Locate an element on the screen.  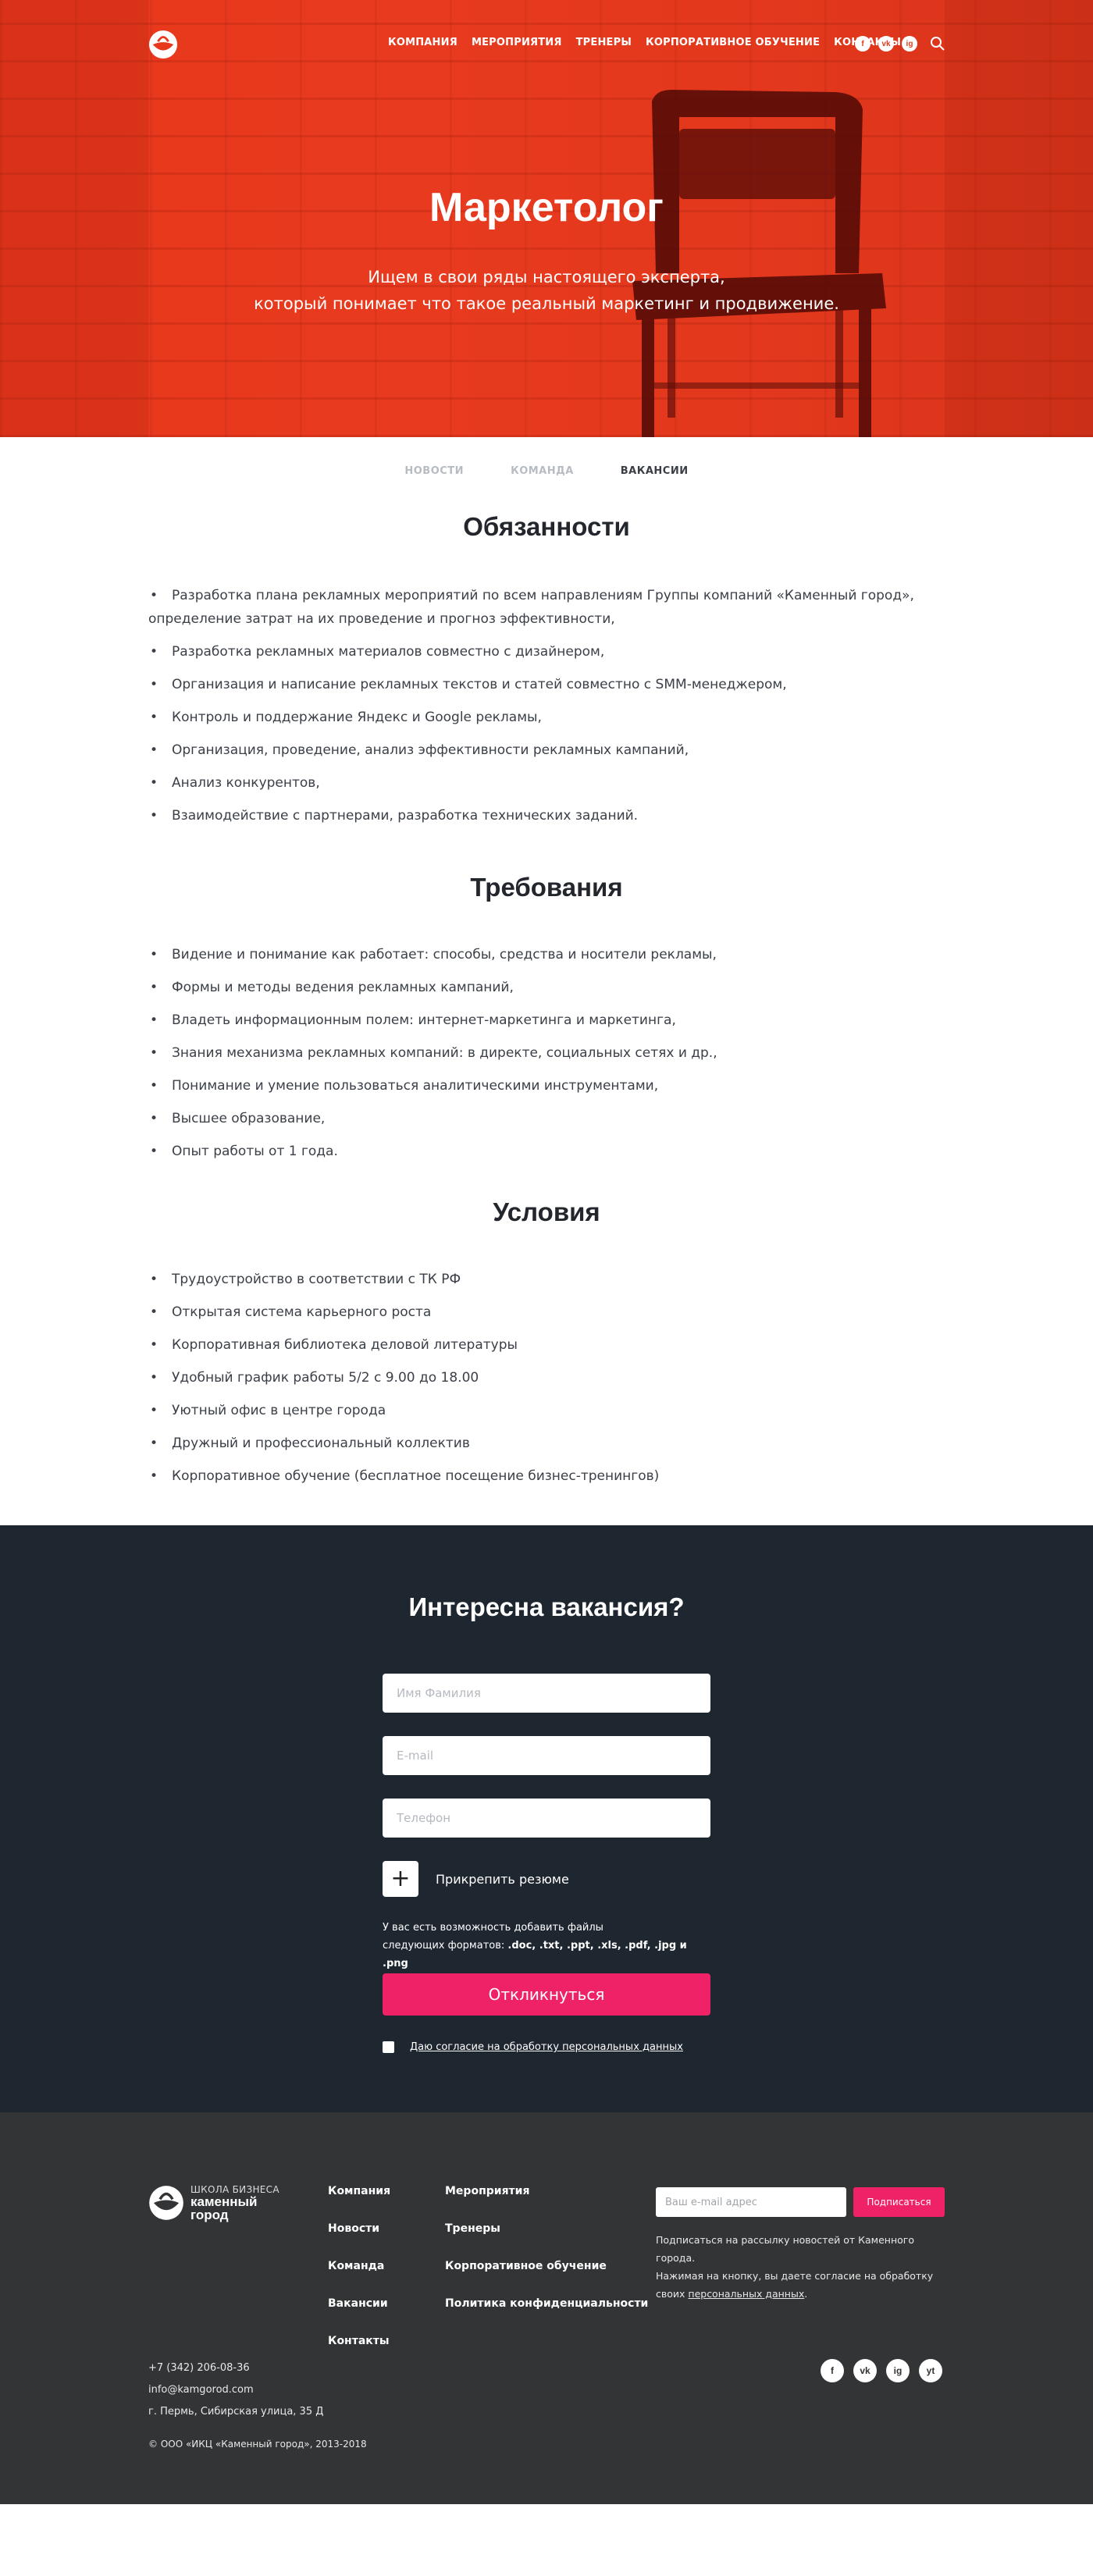
list-item: • Анализ конкурентов, is located at coordinates (546, 783).